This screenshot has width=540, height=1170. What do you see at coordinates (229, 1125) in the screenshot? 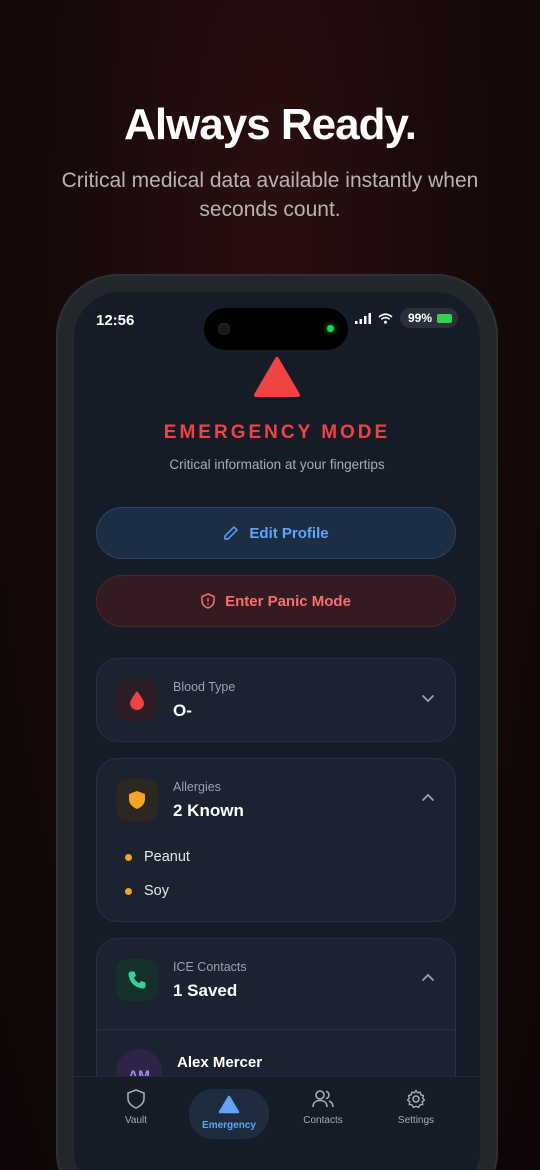
I see `tab-label: Emergency` at bounding box center [229, 1125].